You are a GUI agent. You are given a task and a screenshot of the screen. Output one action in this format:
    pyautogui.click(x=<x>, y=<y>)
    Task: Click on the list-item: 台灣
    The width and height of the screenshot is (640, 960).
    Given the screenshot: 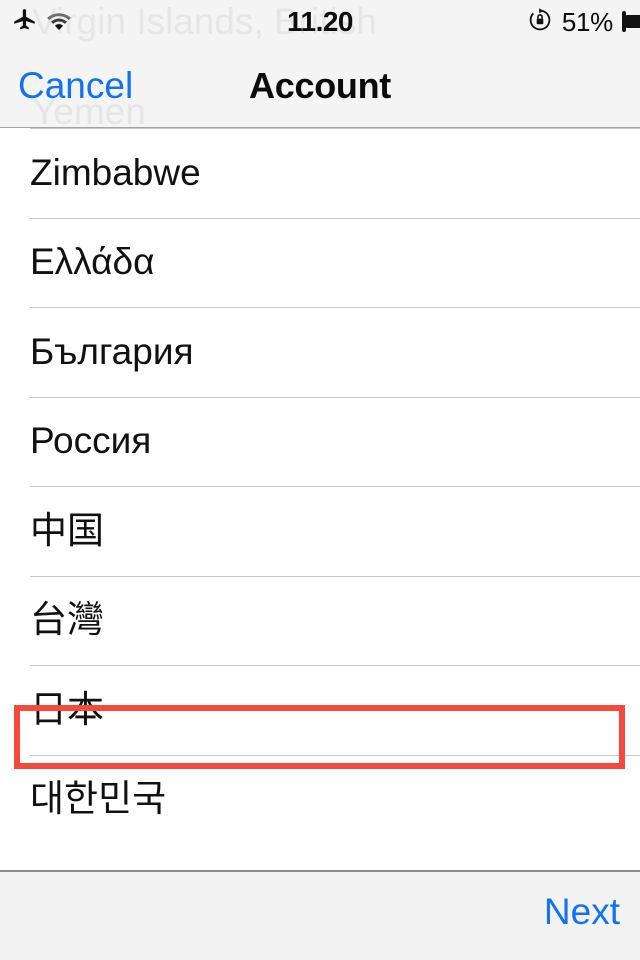 What is the action you would take?
    pyautogui.click(x=320, y=620)
    